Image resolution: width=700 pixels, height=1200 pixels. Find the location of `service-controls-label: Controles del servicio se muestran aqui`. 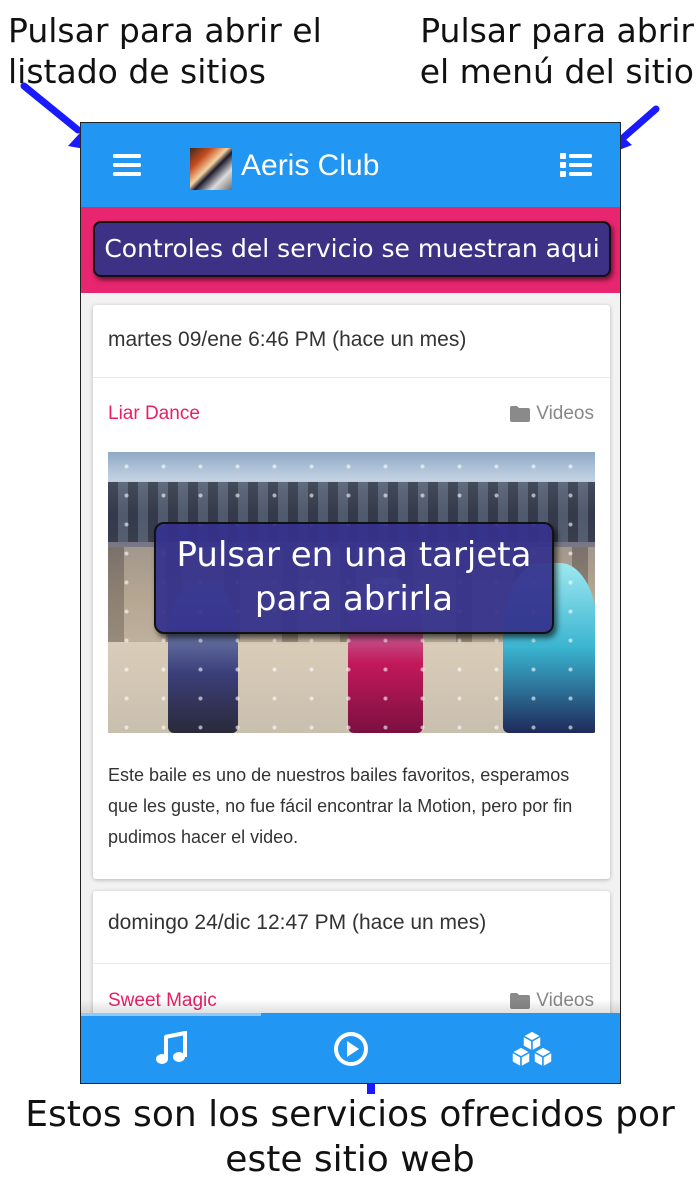

service-controls-label: Controles del servicio se muestran aqui is located at coordinates (352, 248).